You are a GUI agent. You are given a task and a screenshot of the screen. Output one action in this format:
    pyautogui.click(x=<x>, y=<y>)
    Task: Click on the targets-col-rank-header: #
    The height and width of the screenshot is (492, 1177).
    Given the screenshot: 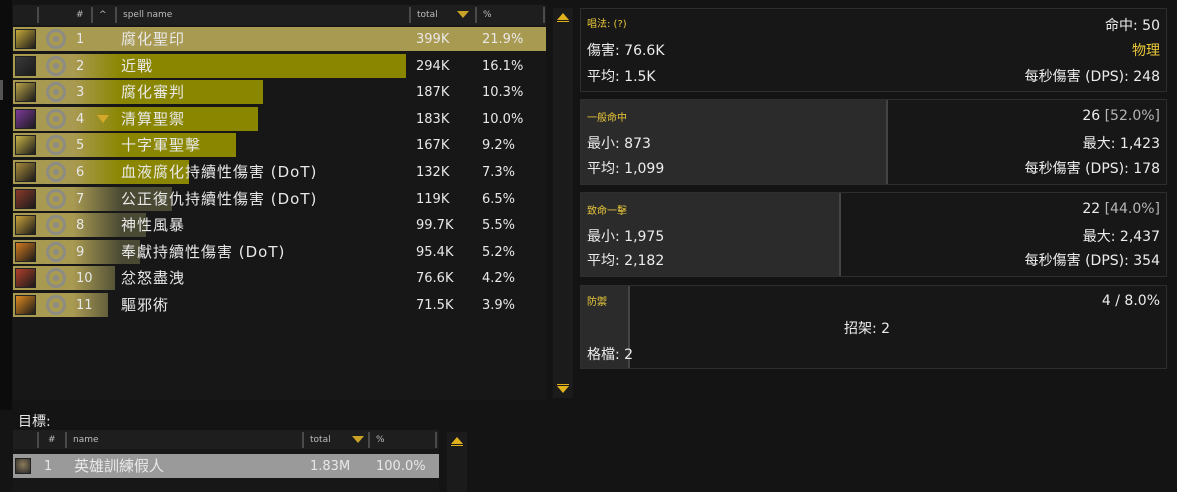 What is the action you would take?
    pyautogui.click(x=52, y=440)
    